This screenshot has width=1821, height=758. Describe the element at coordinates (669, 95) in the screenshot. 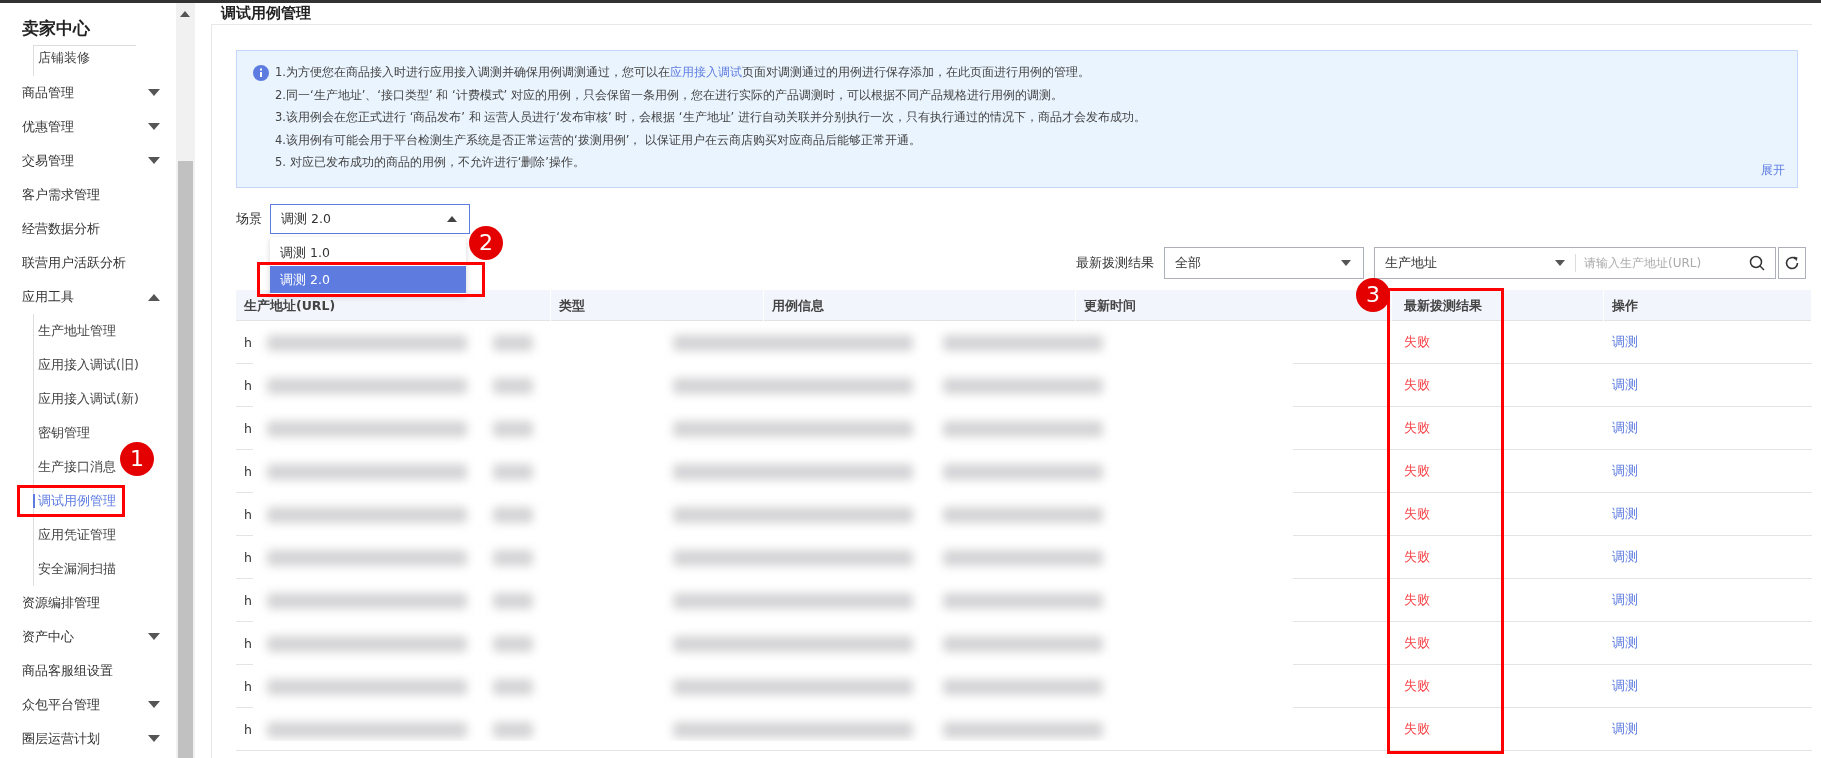

I see `notice-text: 2.同一‘生产地址’、‘接口类型’ 和 ‘计费模式’ 对应的用例，只会保留一条用例，您在进行实际的产品调测时，可以根据不同产品规格进行用例的调测。` at that location.